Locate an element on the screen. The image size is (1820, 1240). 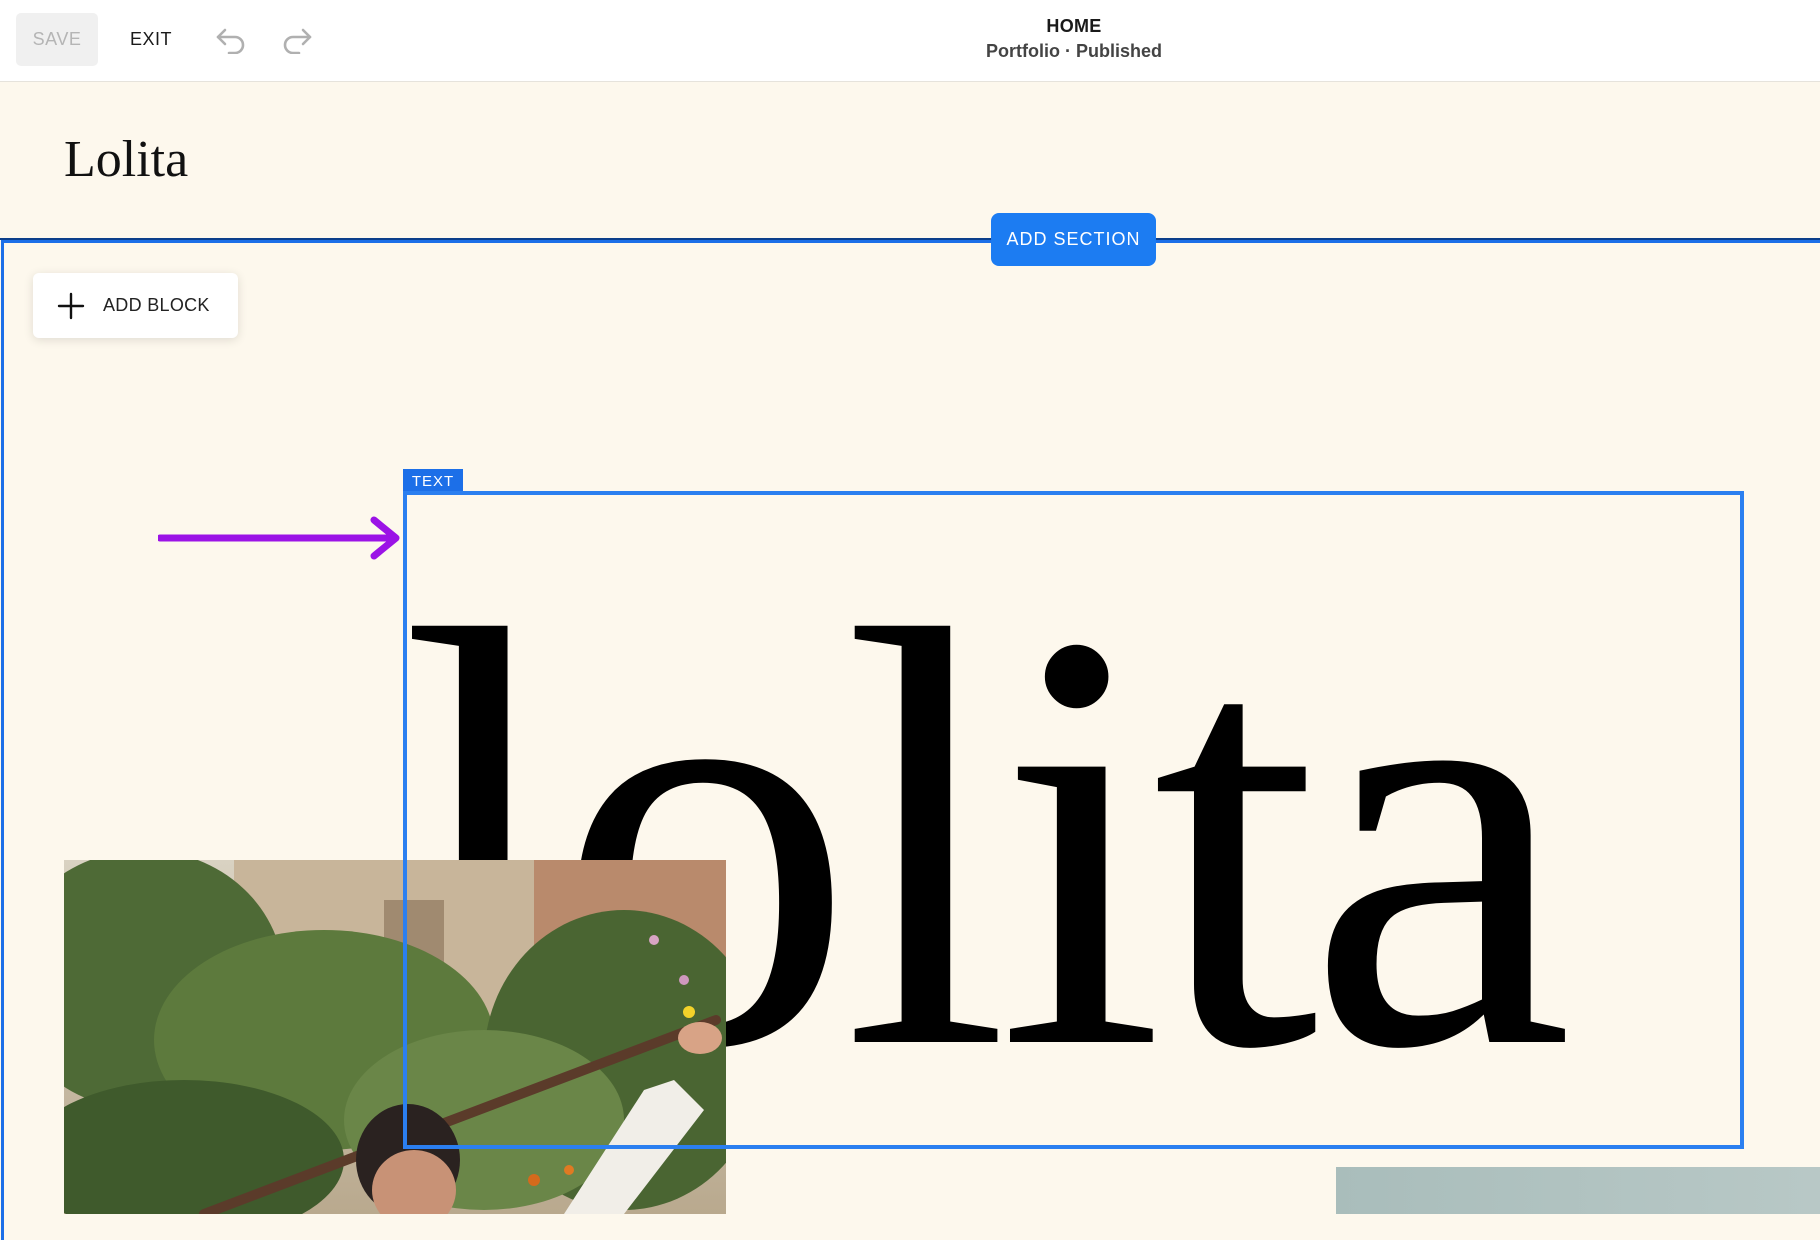
page-title: HOME is located at coordinates (1074, 26).